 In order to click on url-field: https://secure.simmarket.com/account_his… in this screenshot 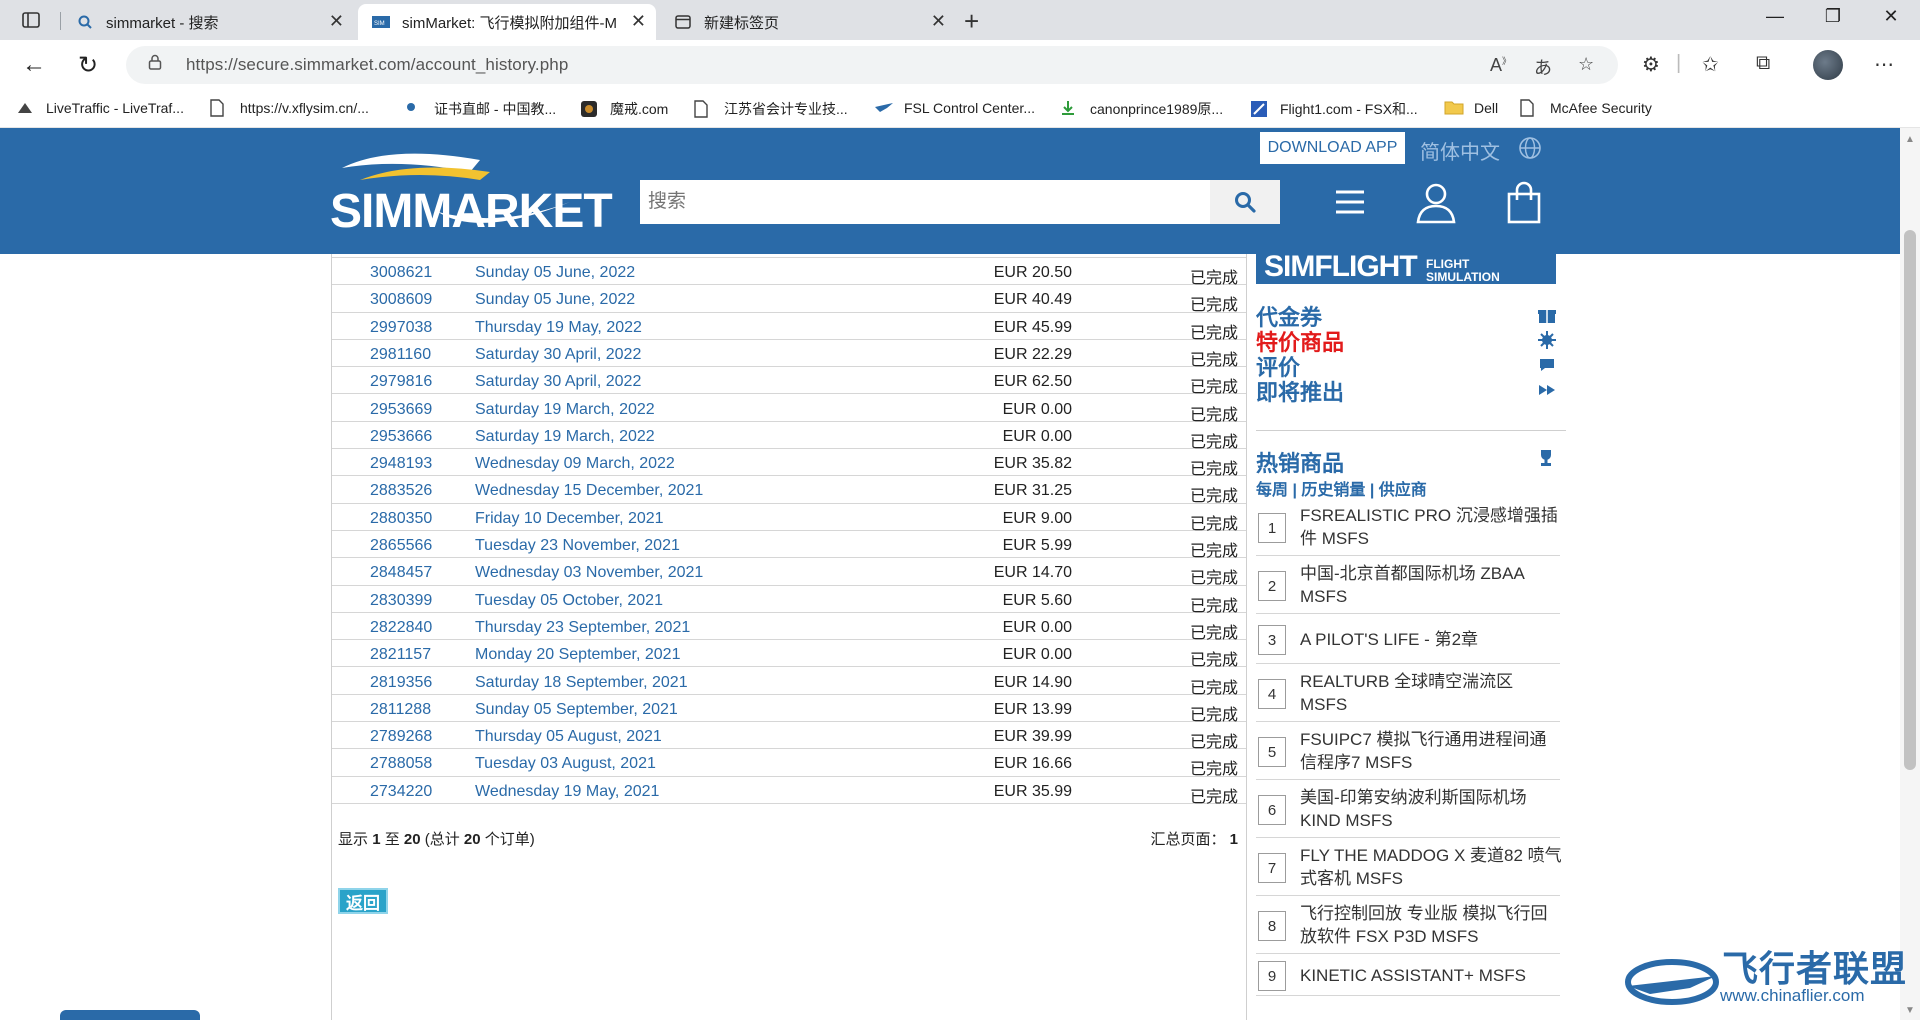, I will do `click(872, 65)`.